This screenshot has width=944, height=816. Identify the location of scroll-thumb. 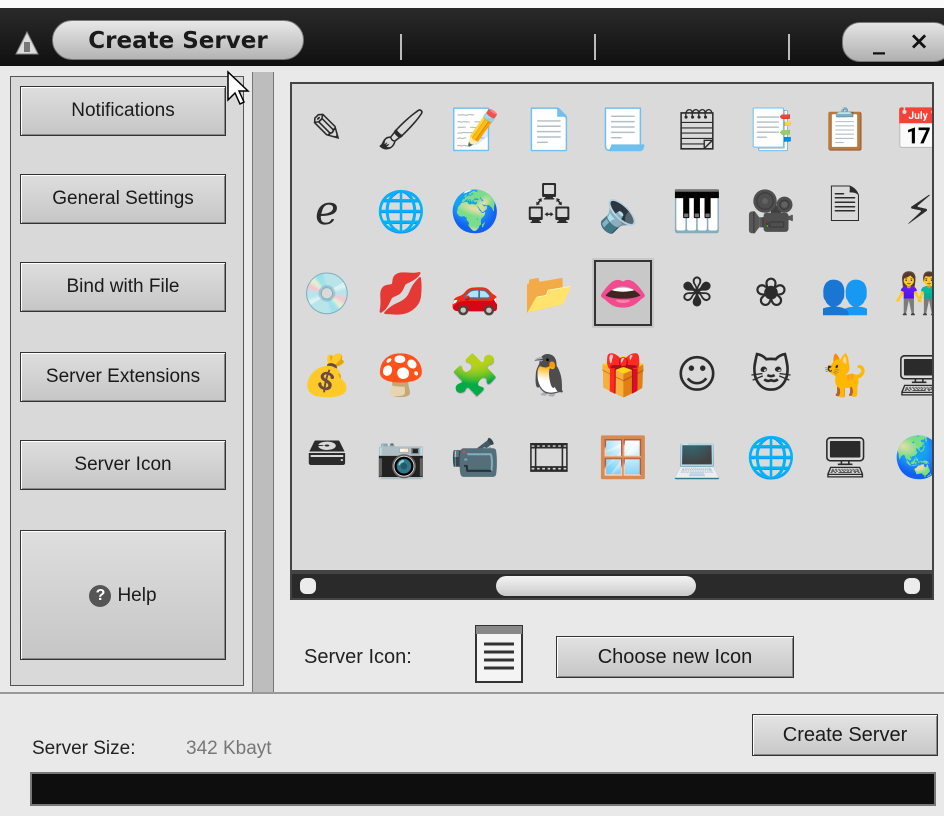
(596, 586).